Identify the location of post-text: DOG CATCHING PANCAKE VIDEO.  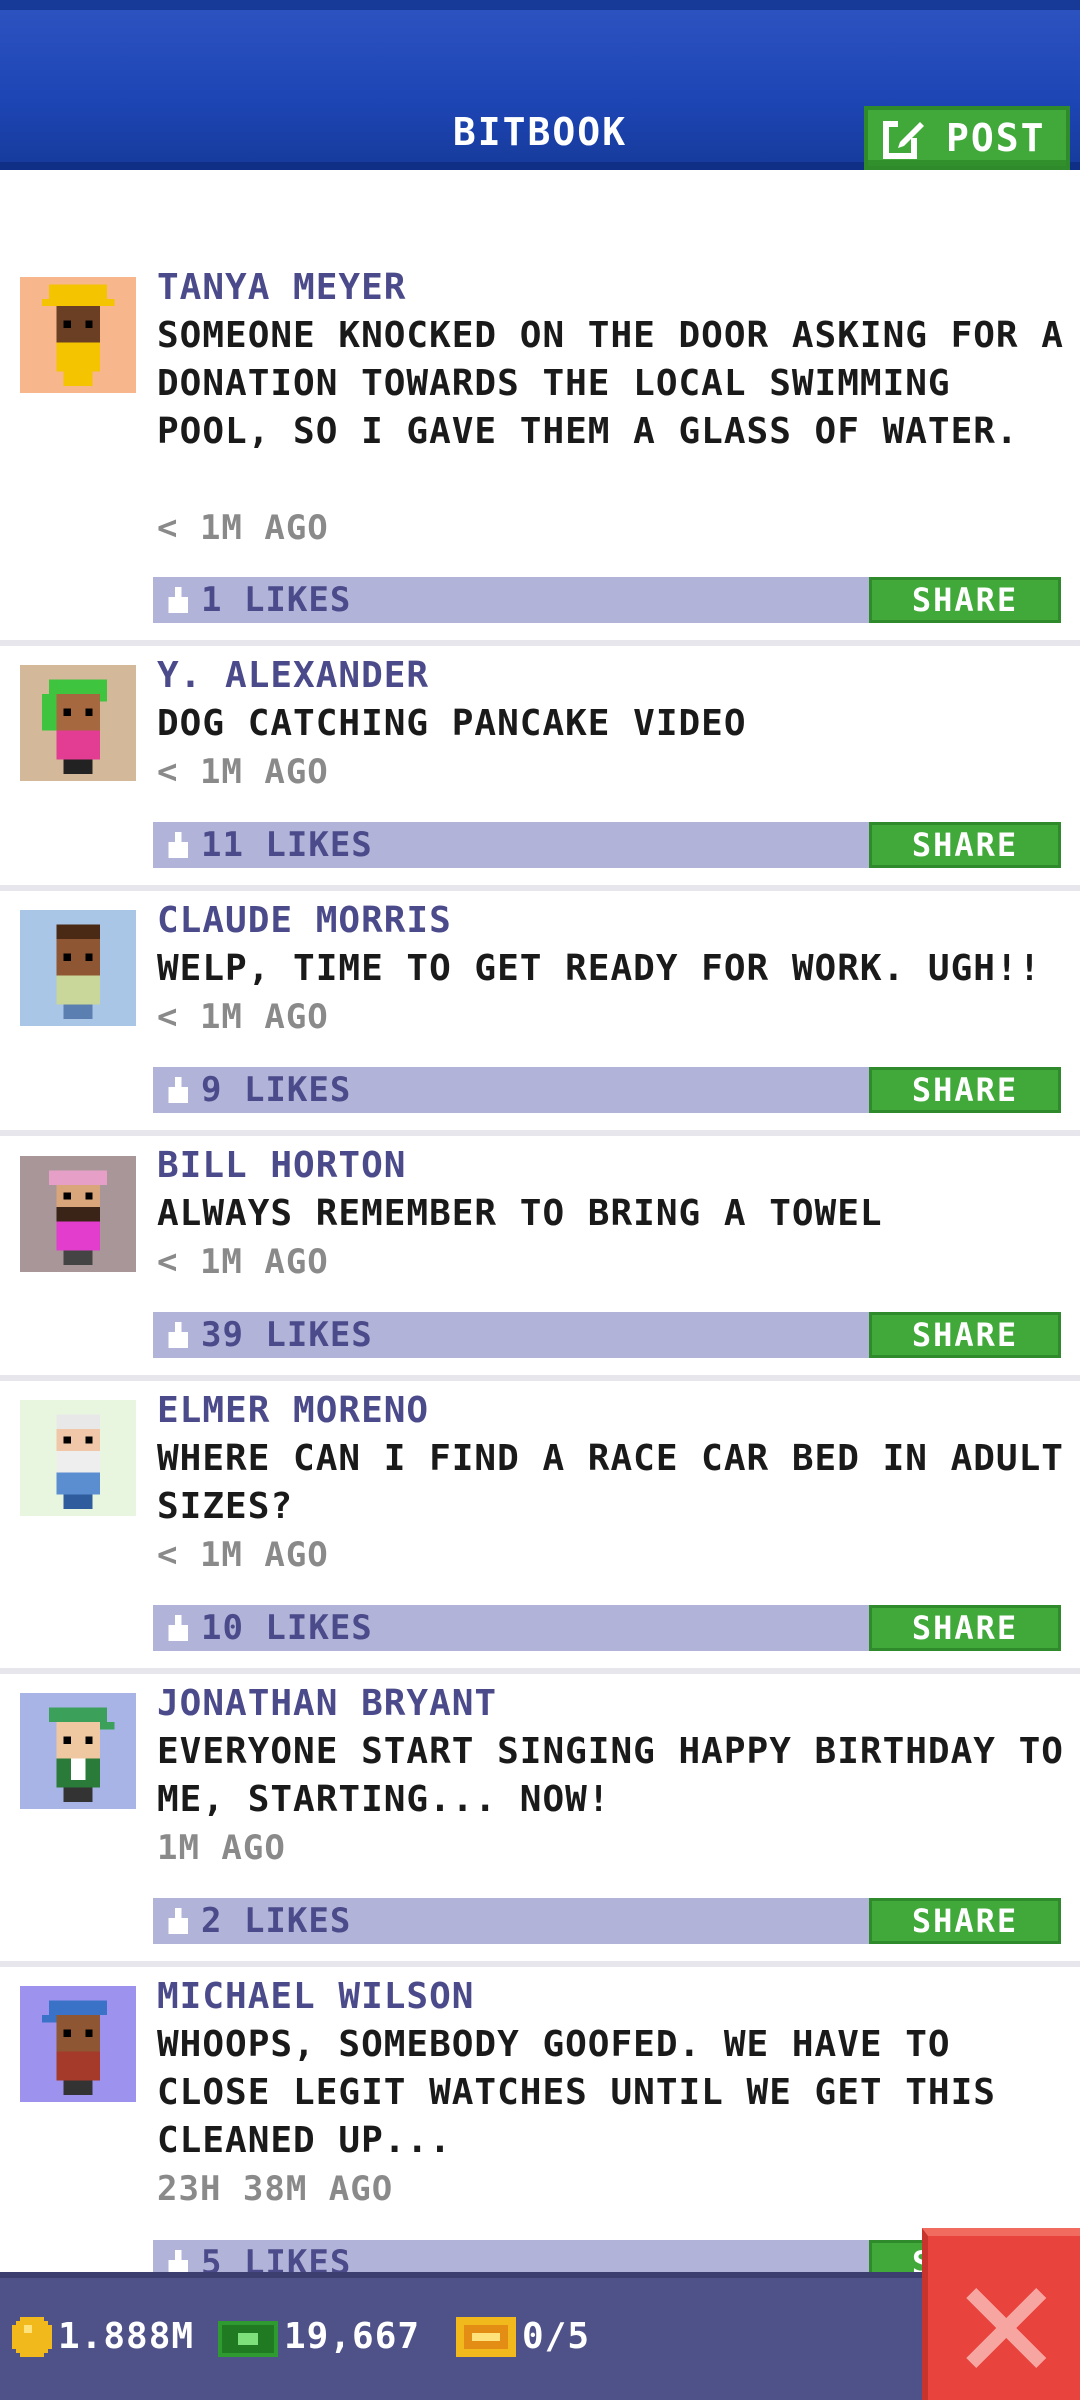
(452, 723).